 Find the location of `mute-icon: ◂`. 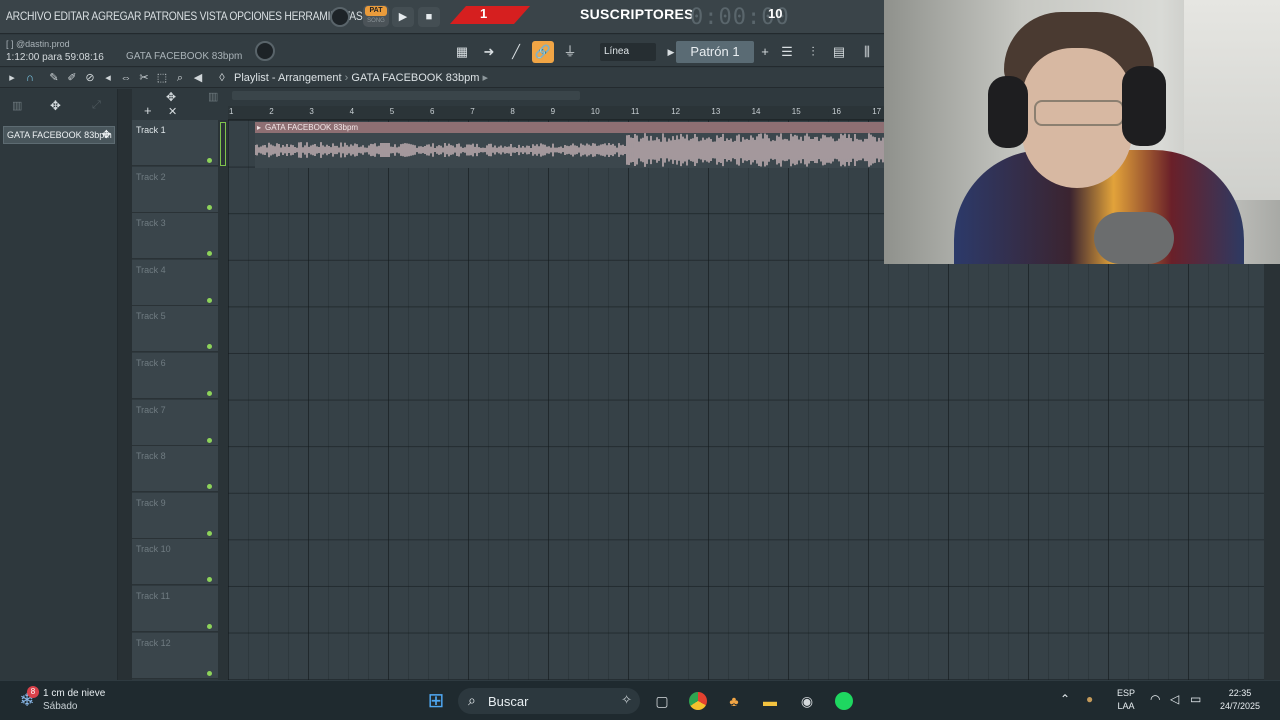

mute-icon: ◂ is located at coordinates (108, 78).